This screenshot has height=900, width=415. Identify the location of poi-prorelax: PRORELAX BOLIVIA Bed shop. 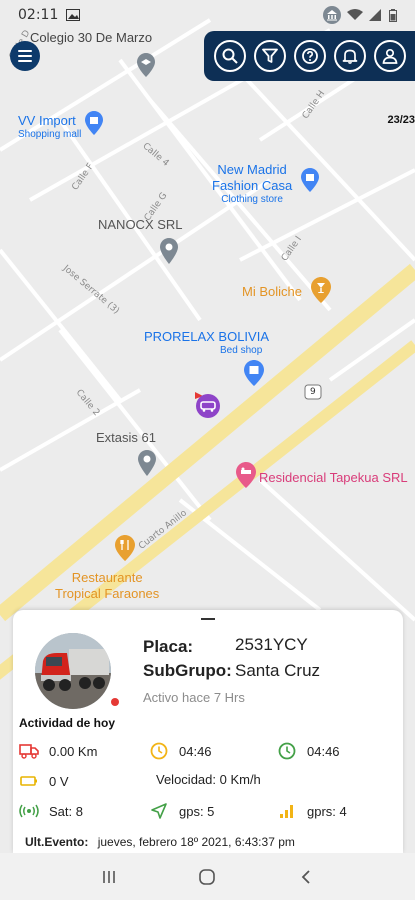
(206, 343).